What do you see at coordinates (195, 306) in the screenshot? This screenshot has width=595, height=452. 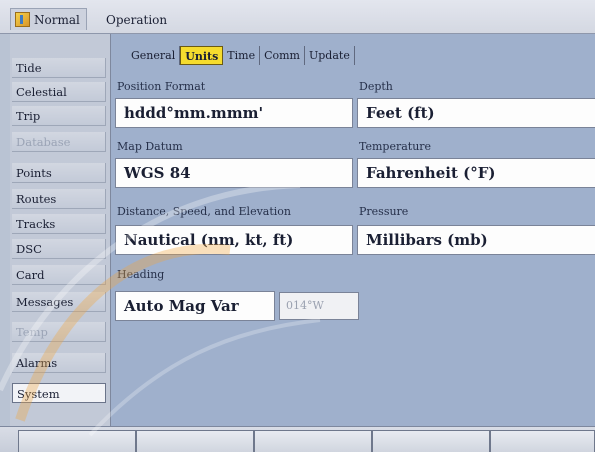 I see `heading-field: Auto Mag Var` at bounding box center [195, 306].